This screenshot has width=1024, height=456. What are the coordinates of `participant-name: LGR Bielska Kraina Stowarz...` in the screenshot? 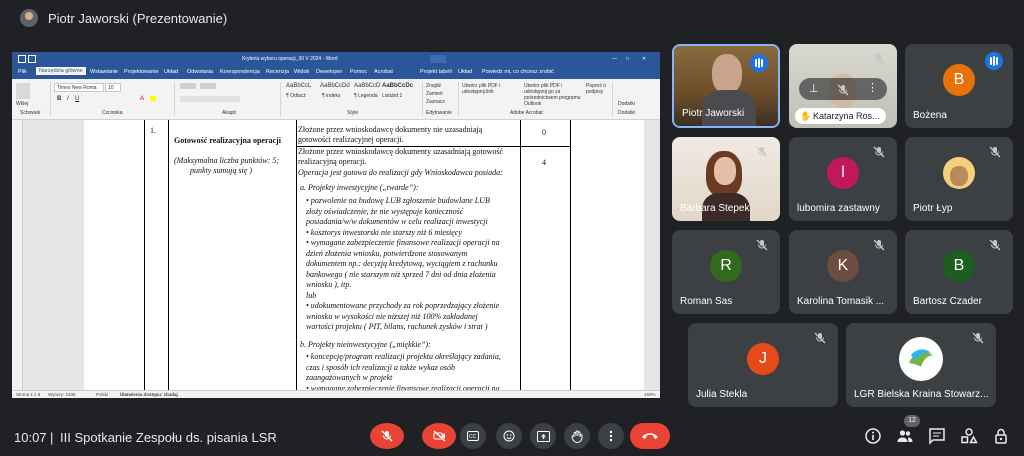 It's located at (921, 394).